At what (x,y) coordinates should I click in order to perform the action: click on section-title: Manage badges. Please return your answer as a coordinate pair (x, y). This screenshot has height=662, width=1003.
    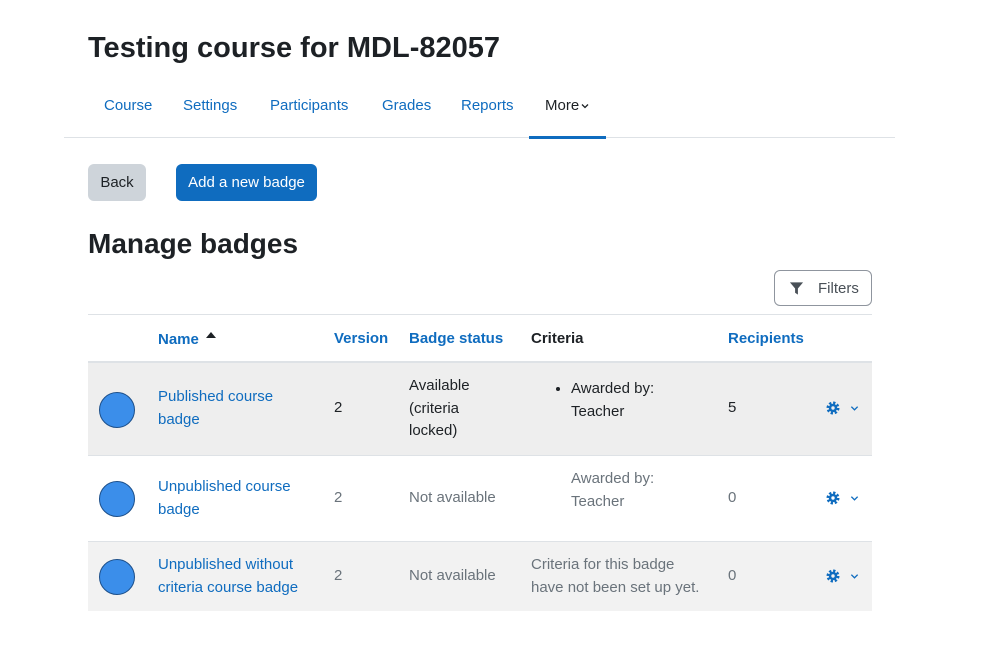
    Looking at the image, I should click on (193, 243).